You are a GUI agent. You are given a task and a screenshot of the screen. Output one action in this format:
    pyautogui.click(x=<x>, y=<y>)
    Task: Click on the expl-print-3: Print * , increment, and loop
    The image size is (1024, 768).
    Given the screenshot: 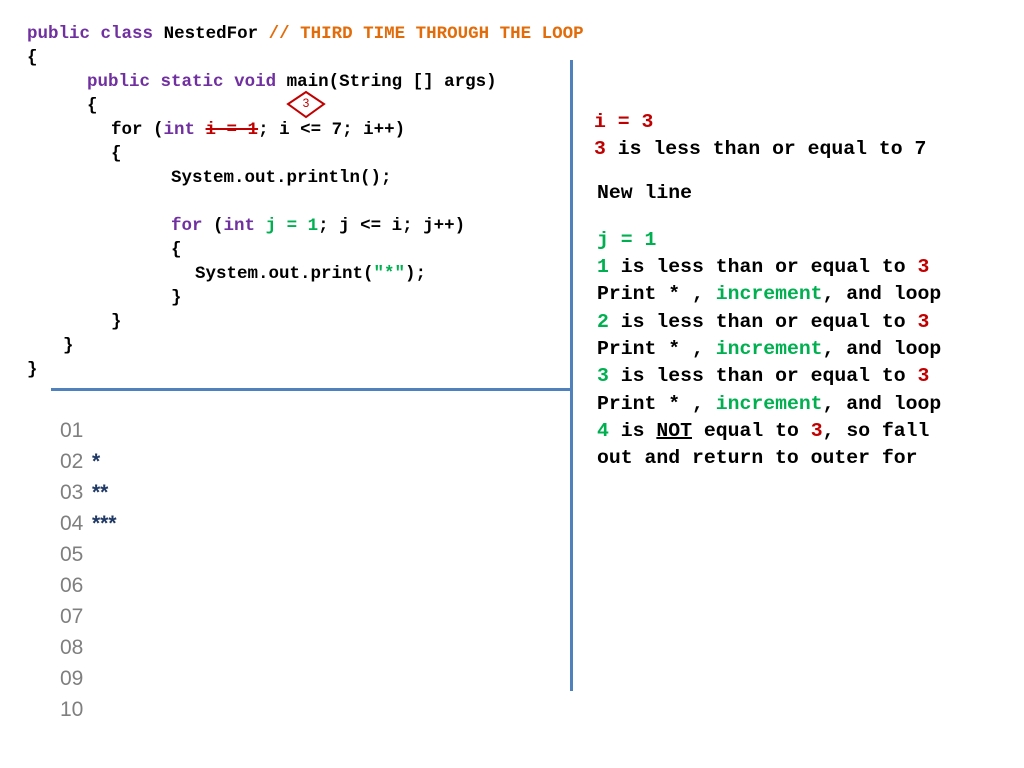 What is the action you would take?
    pyautogui.click(x=769, y=404)
    